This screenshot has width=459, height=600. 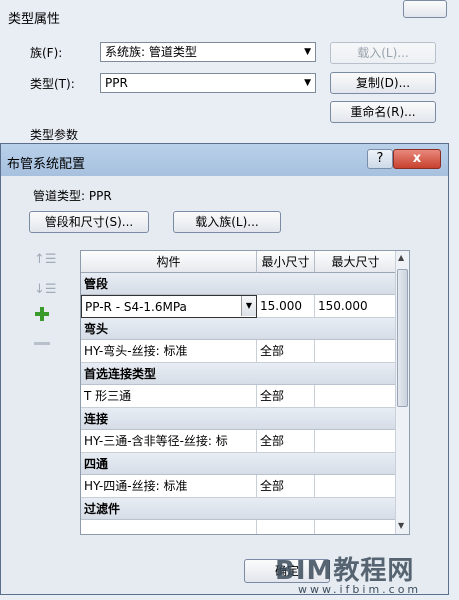 I want to click on type-select: PPR ▼, so click(x=208, y=83).